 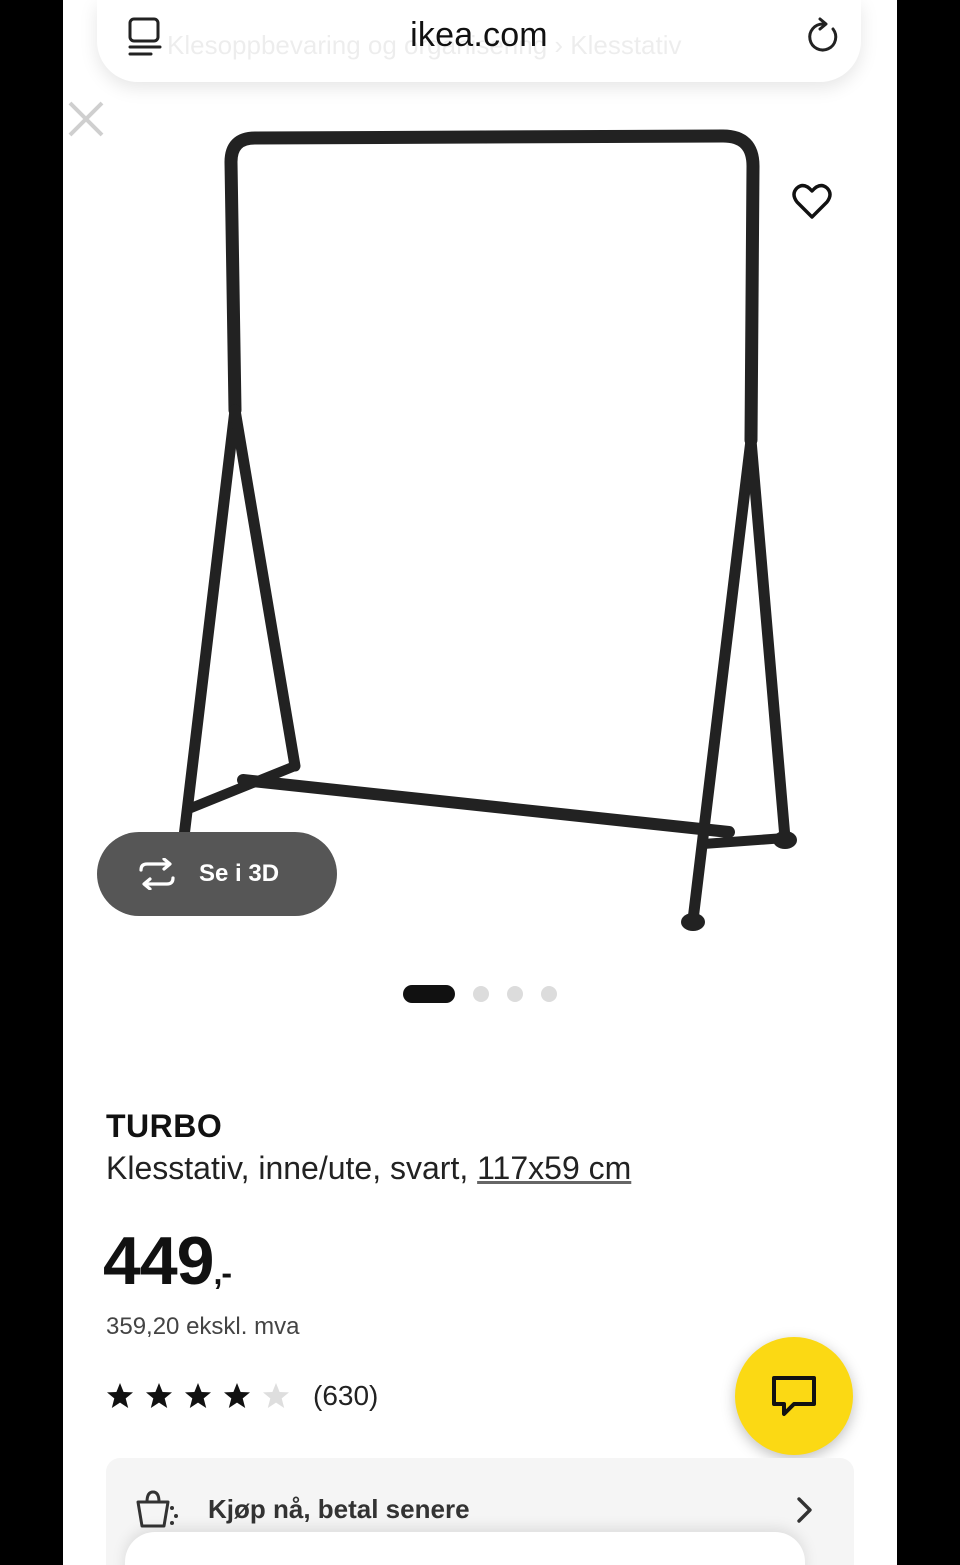 I want to click on heart-icon, so click(x=812, y=202).